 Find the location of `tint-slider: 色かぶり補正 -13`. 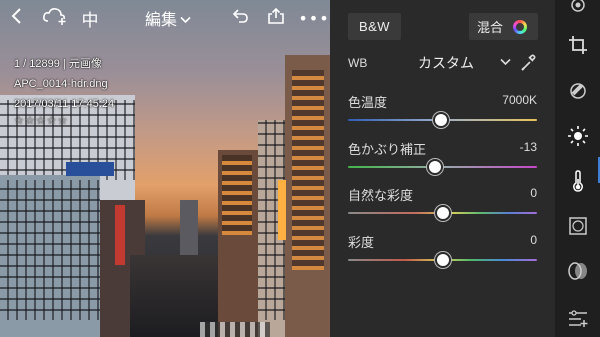

tint-slider: 色かぶり補正 -13 is located at coordinates (442, 159).